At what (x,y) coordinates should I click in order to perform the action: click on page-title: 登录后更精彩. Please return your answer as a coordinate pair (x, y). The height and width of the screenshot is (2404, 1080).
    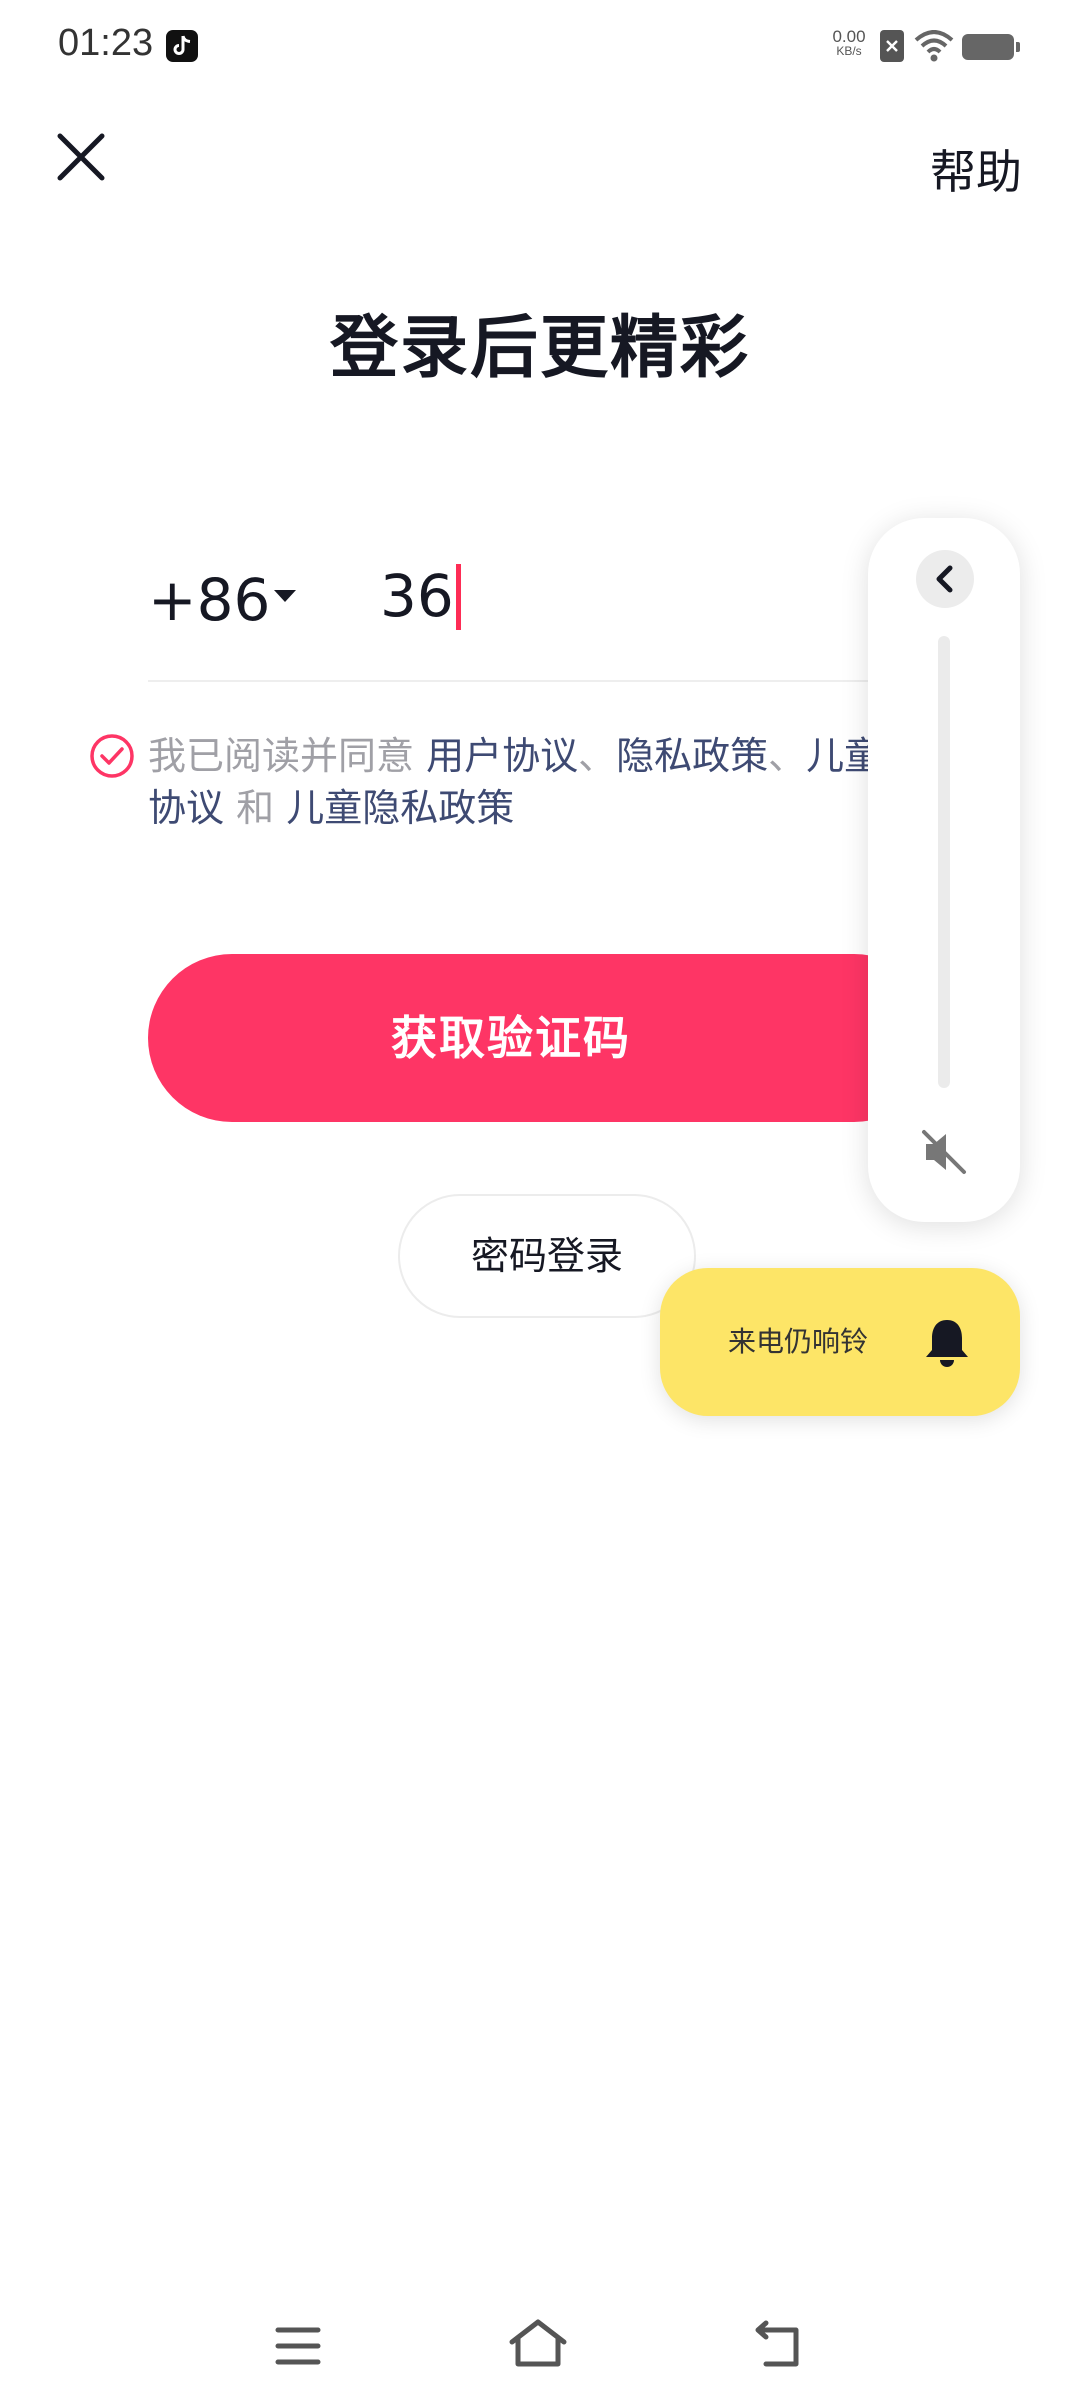
    Looking at the image, I should click on (539, 348).